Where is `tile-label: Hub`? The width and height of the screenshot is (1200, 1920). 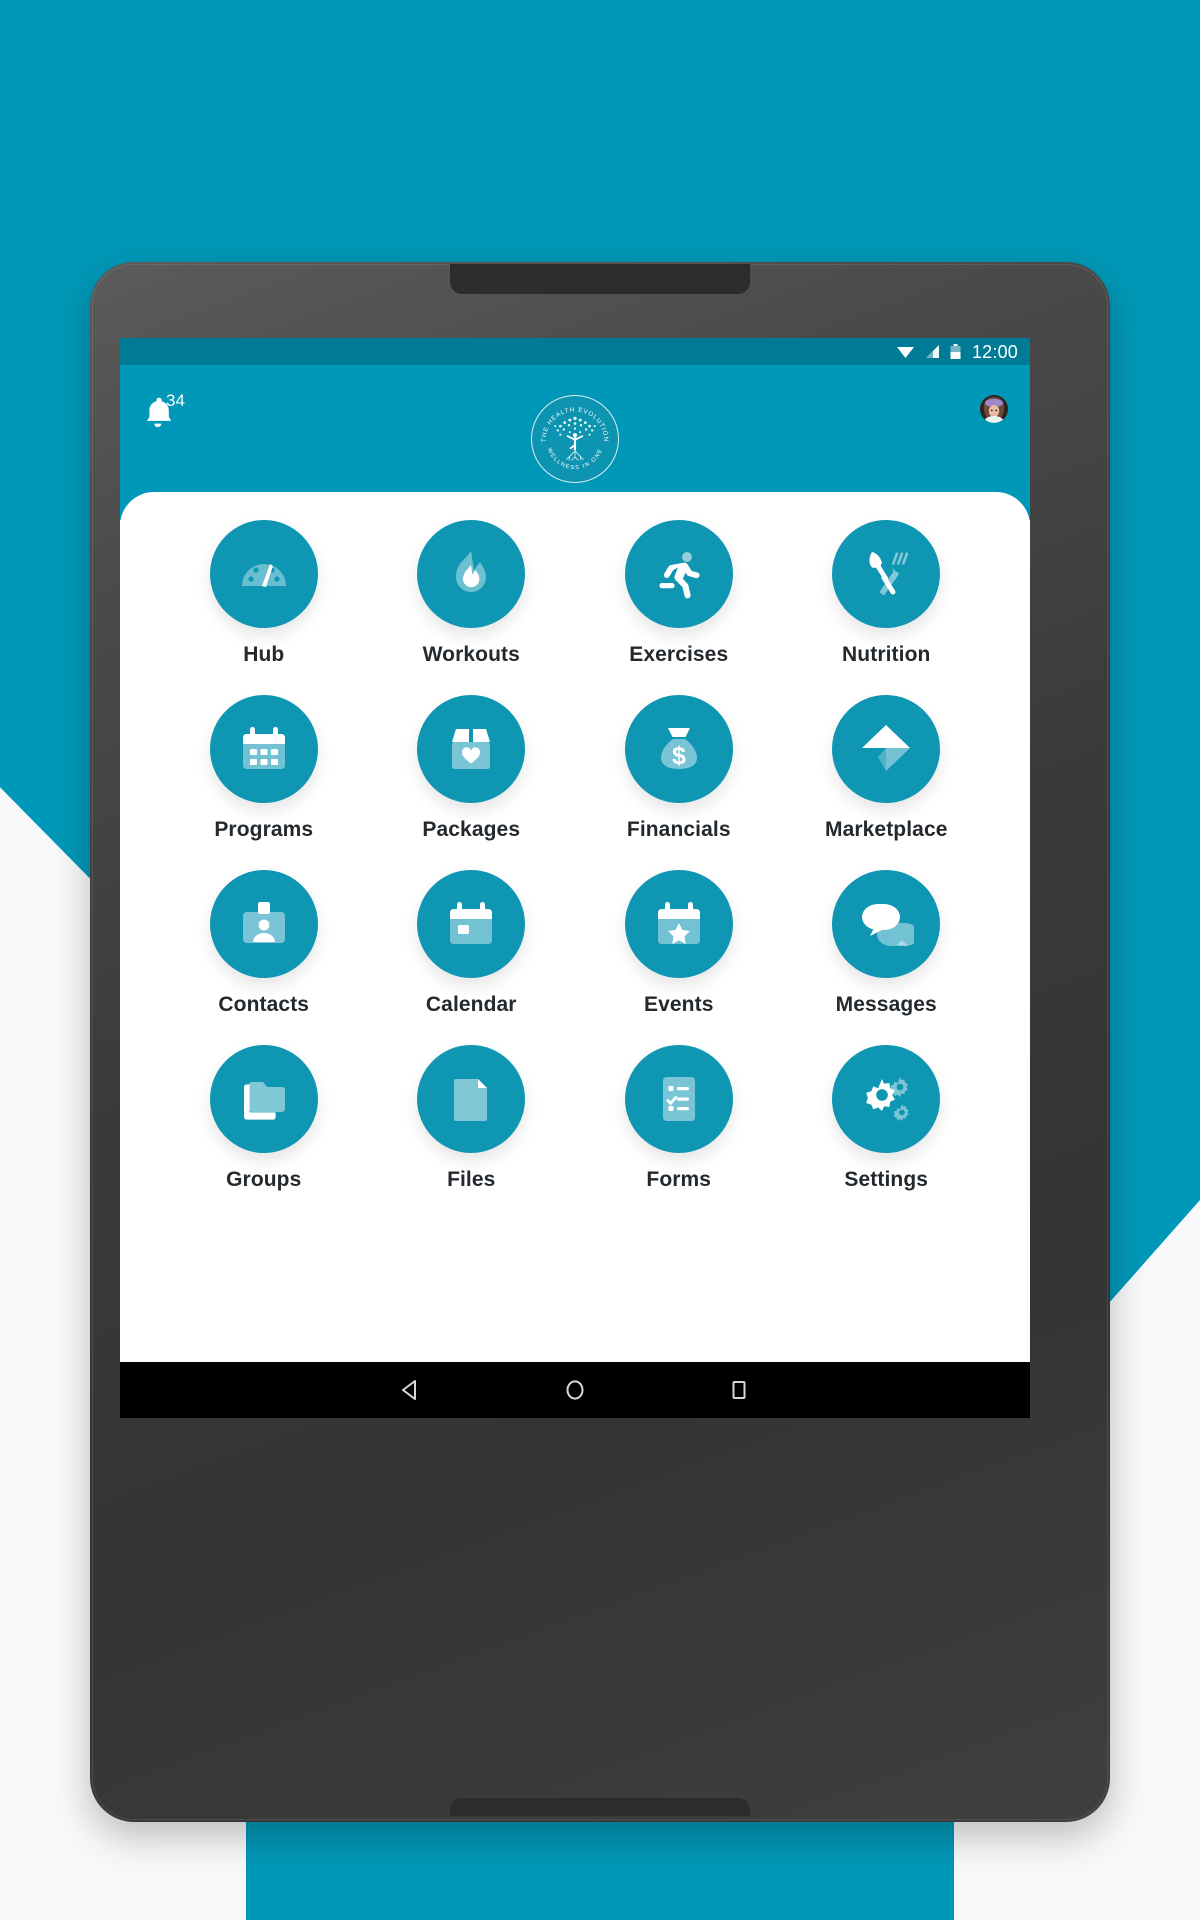
tile-label: Hub is located at coordinates (264, 654).